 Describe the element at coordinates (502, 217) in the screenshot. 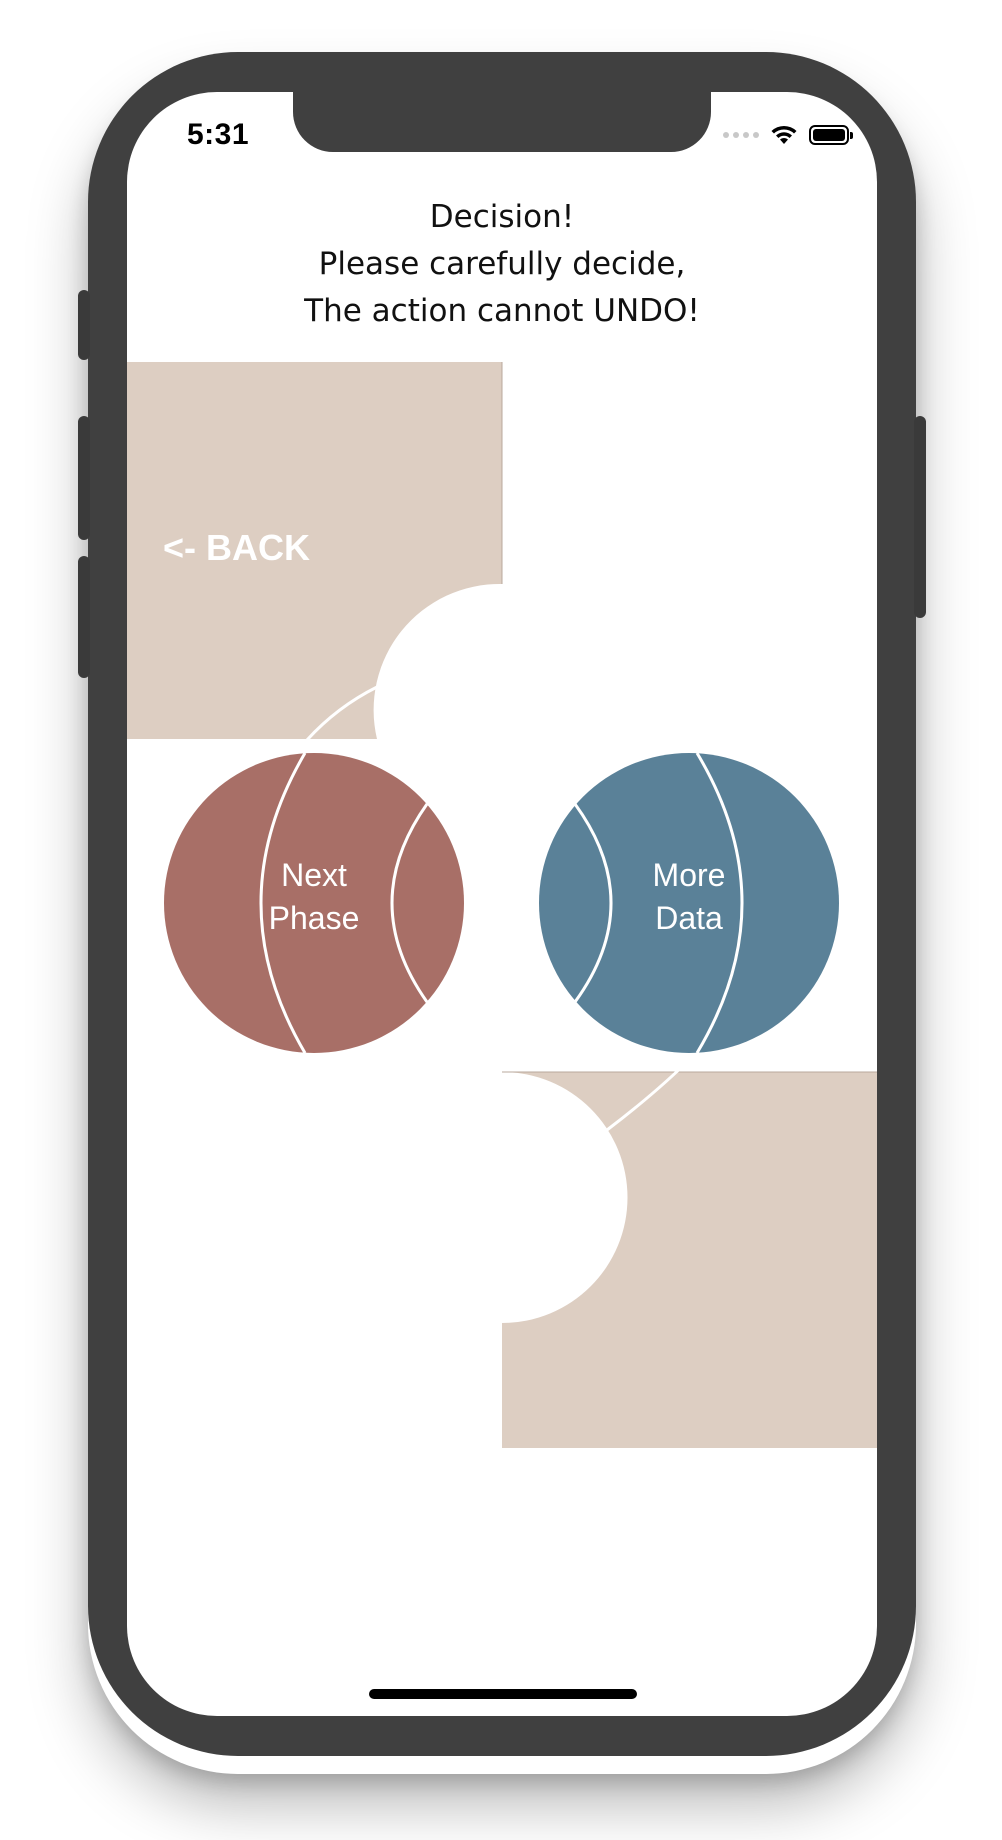

I see `header-line-1: Decision!` at that location.